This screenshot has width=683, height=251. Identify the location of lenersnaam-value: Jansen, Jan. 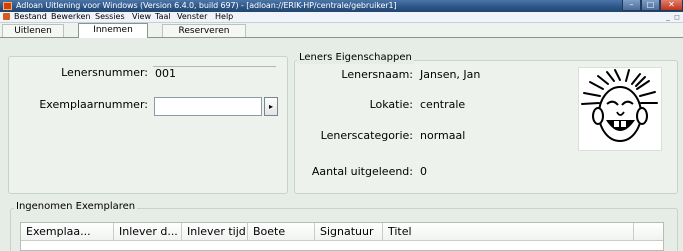
(450, 74).